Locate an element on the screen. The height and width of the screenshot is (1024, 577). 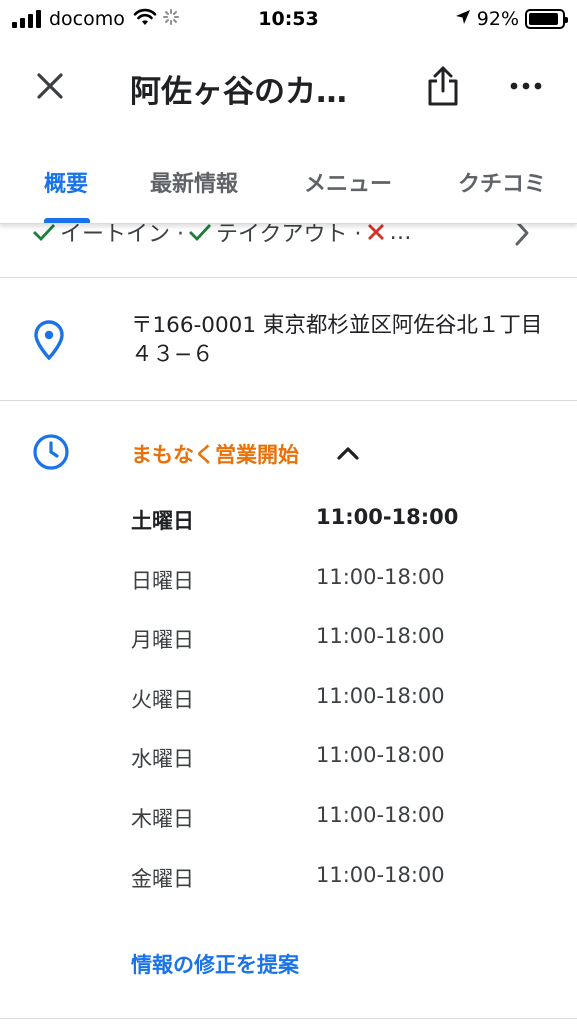
address-row: 〒166-0001 東京都杉並区阿佐谷北１丁目４３−６ is located at coordinates (288, 339).